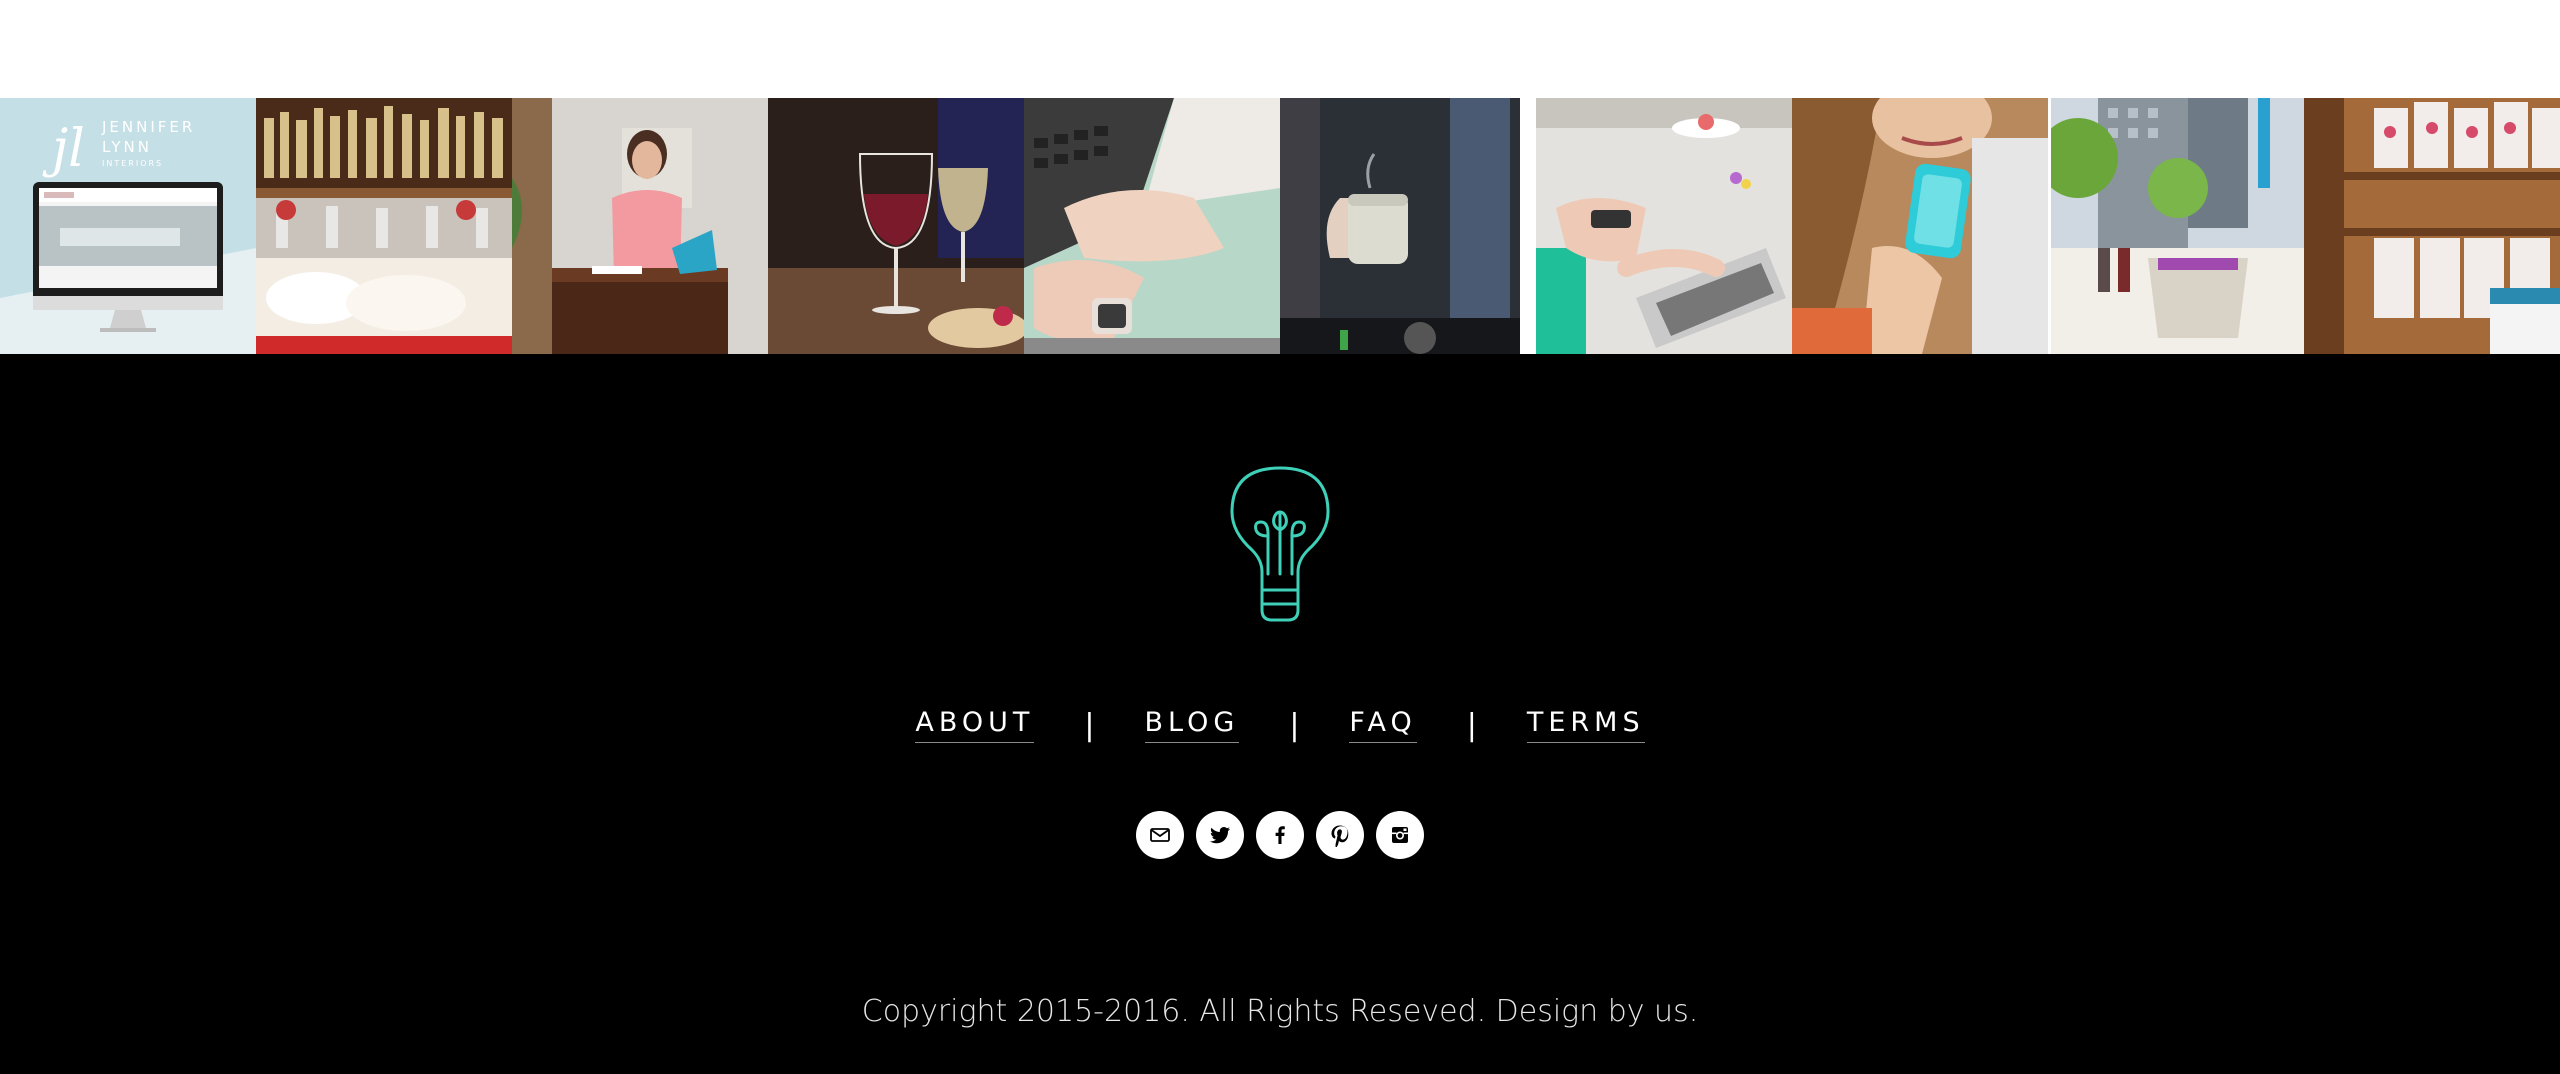  What do you see at coordinates (132, 163) in the screenshot?
I see `logo-line-3: INTERIORS` at bounding box center [132, 163].